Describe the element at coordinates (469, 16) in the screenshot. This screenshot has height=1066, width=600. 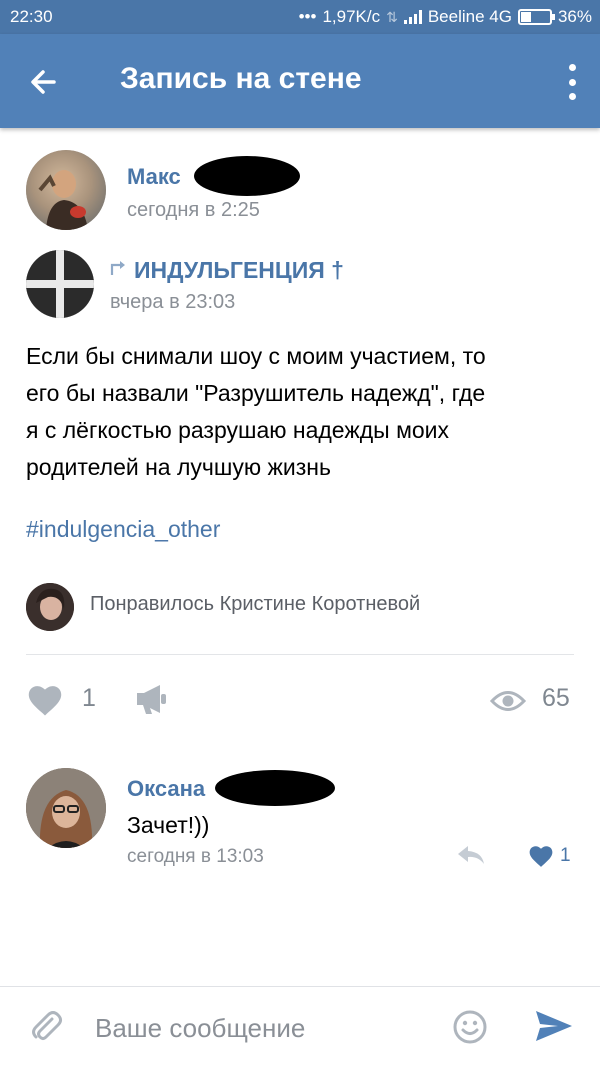
I see `carrier-label: Beeline 4G` at that location.